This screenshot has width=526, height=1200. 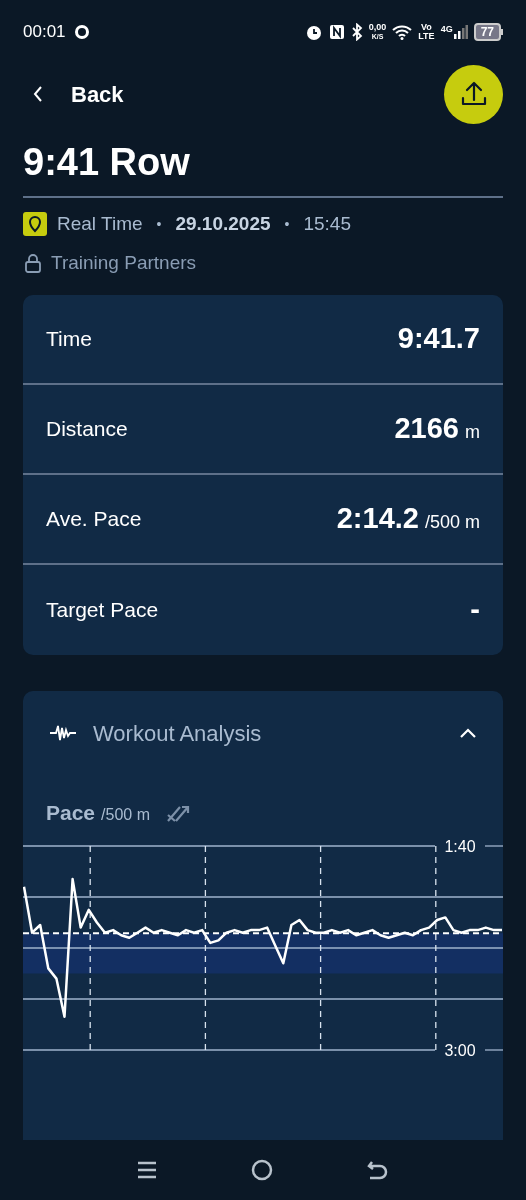 I want to click on ring-icon, so click(x=81, y=32).